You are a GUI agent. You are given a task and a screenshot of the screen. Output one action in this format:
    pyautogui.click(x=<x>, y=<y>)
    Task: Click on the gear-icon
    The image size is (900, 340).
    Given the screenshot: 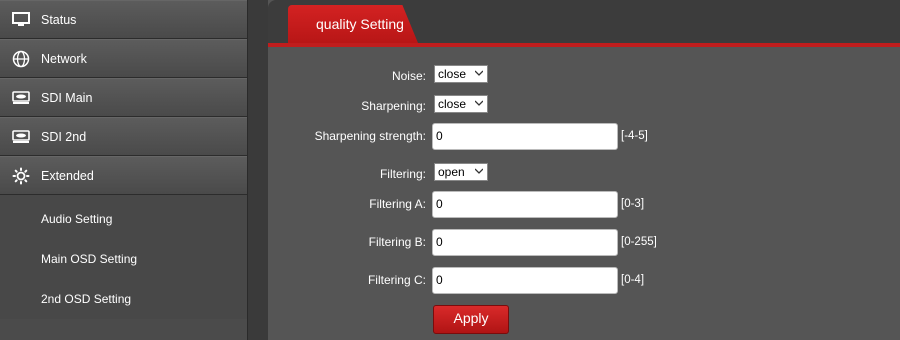 What is the action you would take?
    pyautogui.click(x=21, y=176)
    